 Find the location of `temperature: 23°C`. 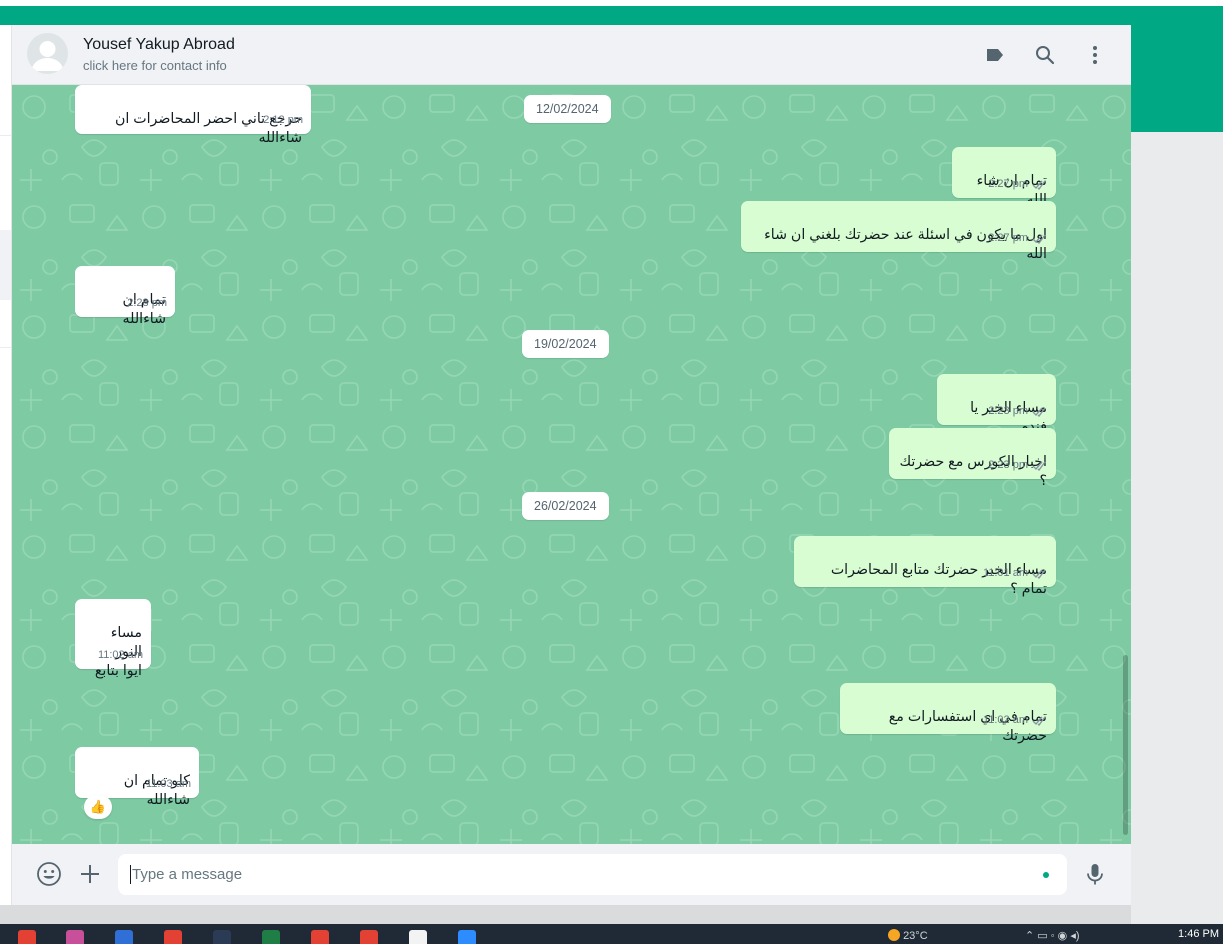

temperature: 23°C is located at coordinates (915, 936).